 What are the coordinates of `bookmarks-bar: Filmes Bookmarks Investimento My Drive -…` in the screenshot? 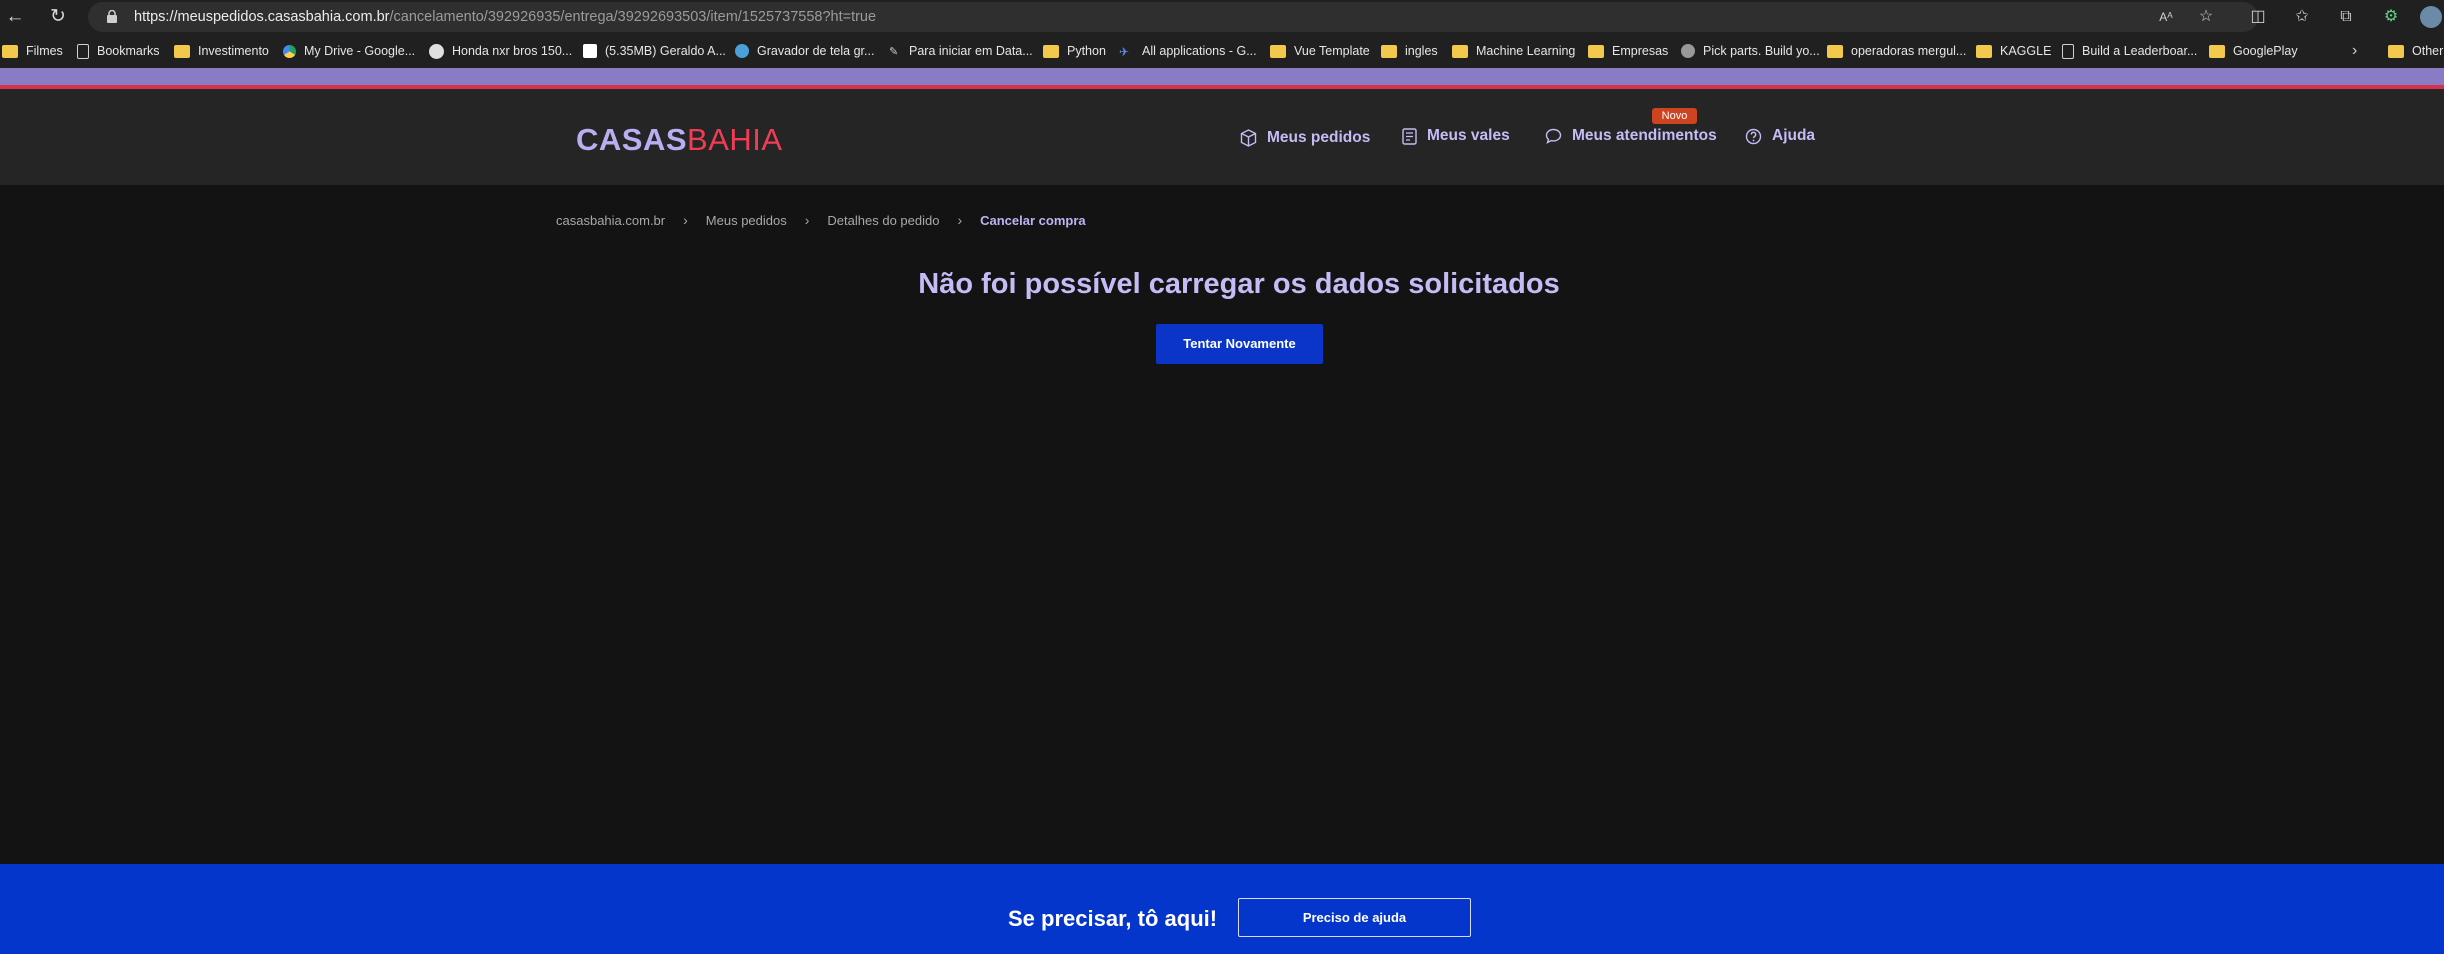 It's located at (1222, 51).